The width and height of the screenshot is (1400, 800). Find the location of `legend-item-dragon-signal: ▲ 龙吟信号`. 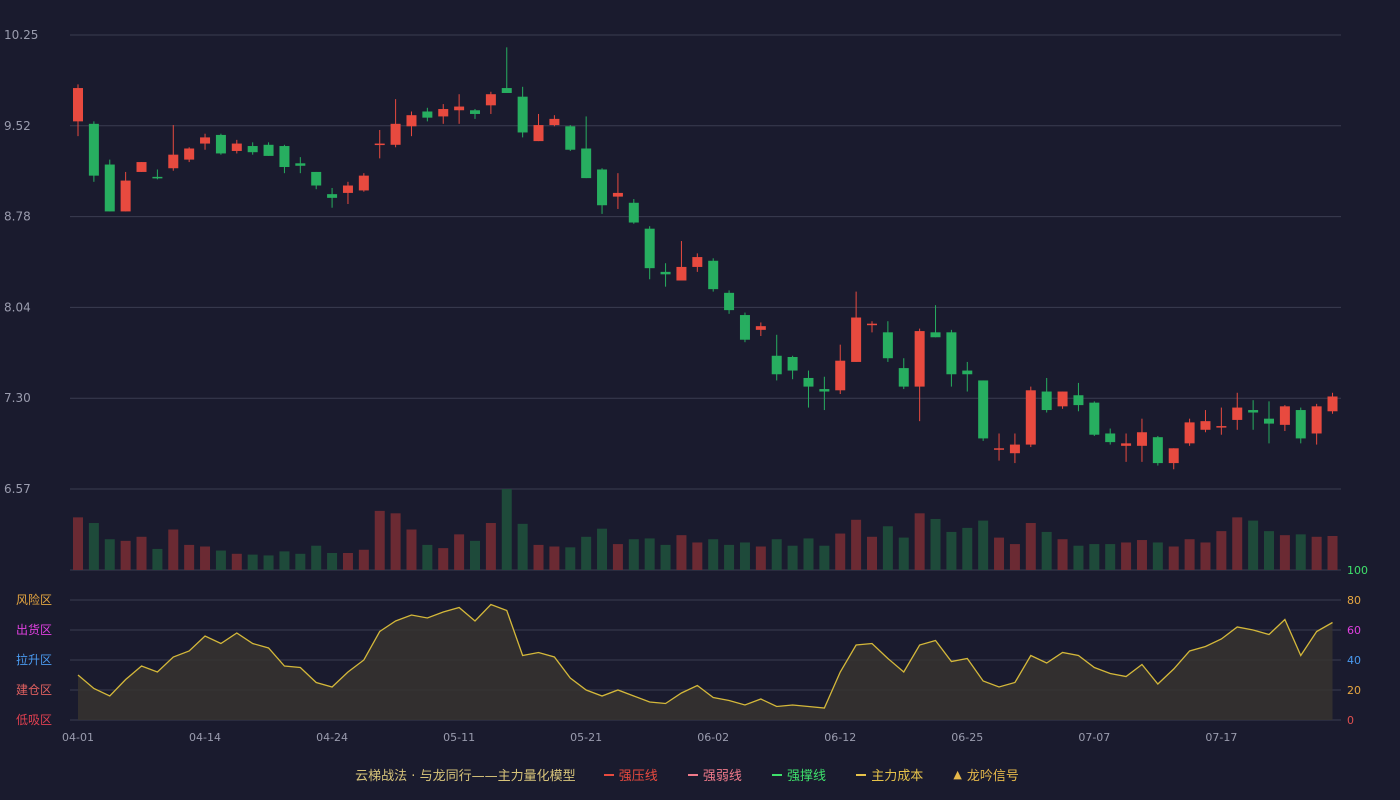

legend-item-dragon-signal: ▲ 龙吟信号 is located at coordinates (985, 774).